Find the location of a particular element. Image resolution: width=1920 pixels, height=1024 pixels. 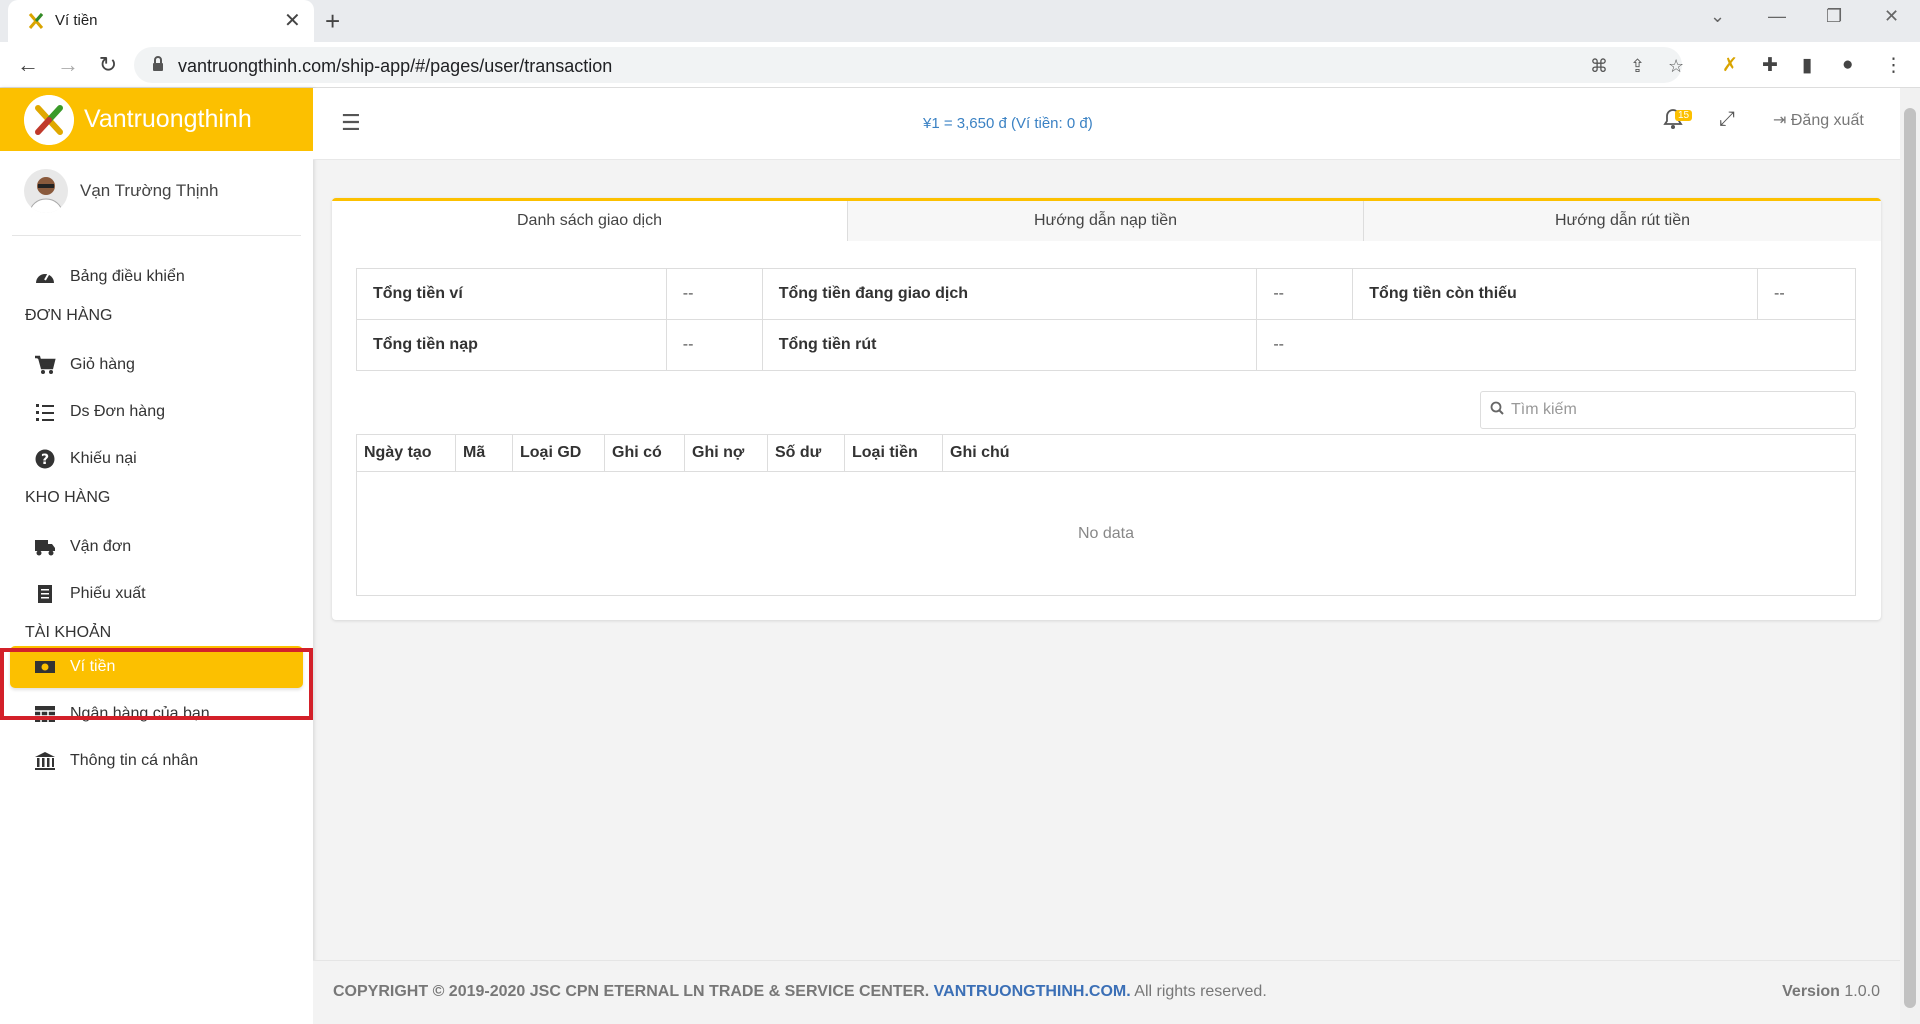

extension-logo-icon: ✗ is located at coordinates (1730, 65).